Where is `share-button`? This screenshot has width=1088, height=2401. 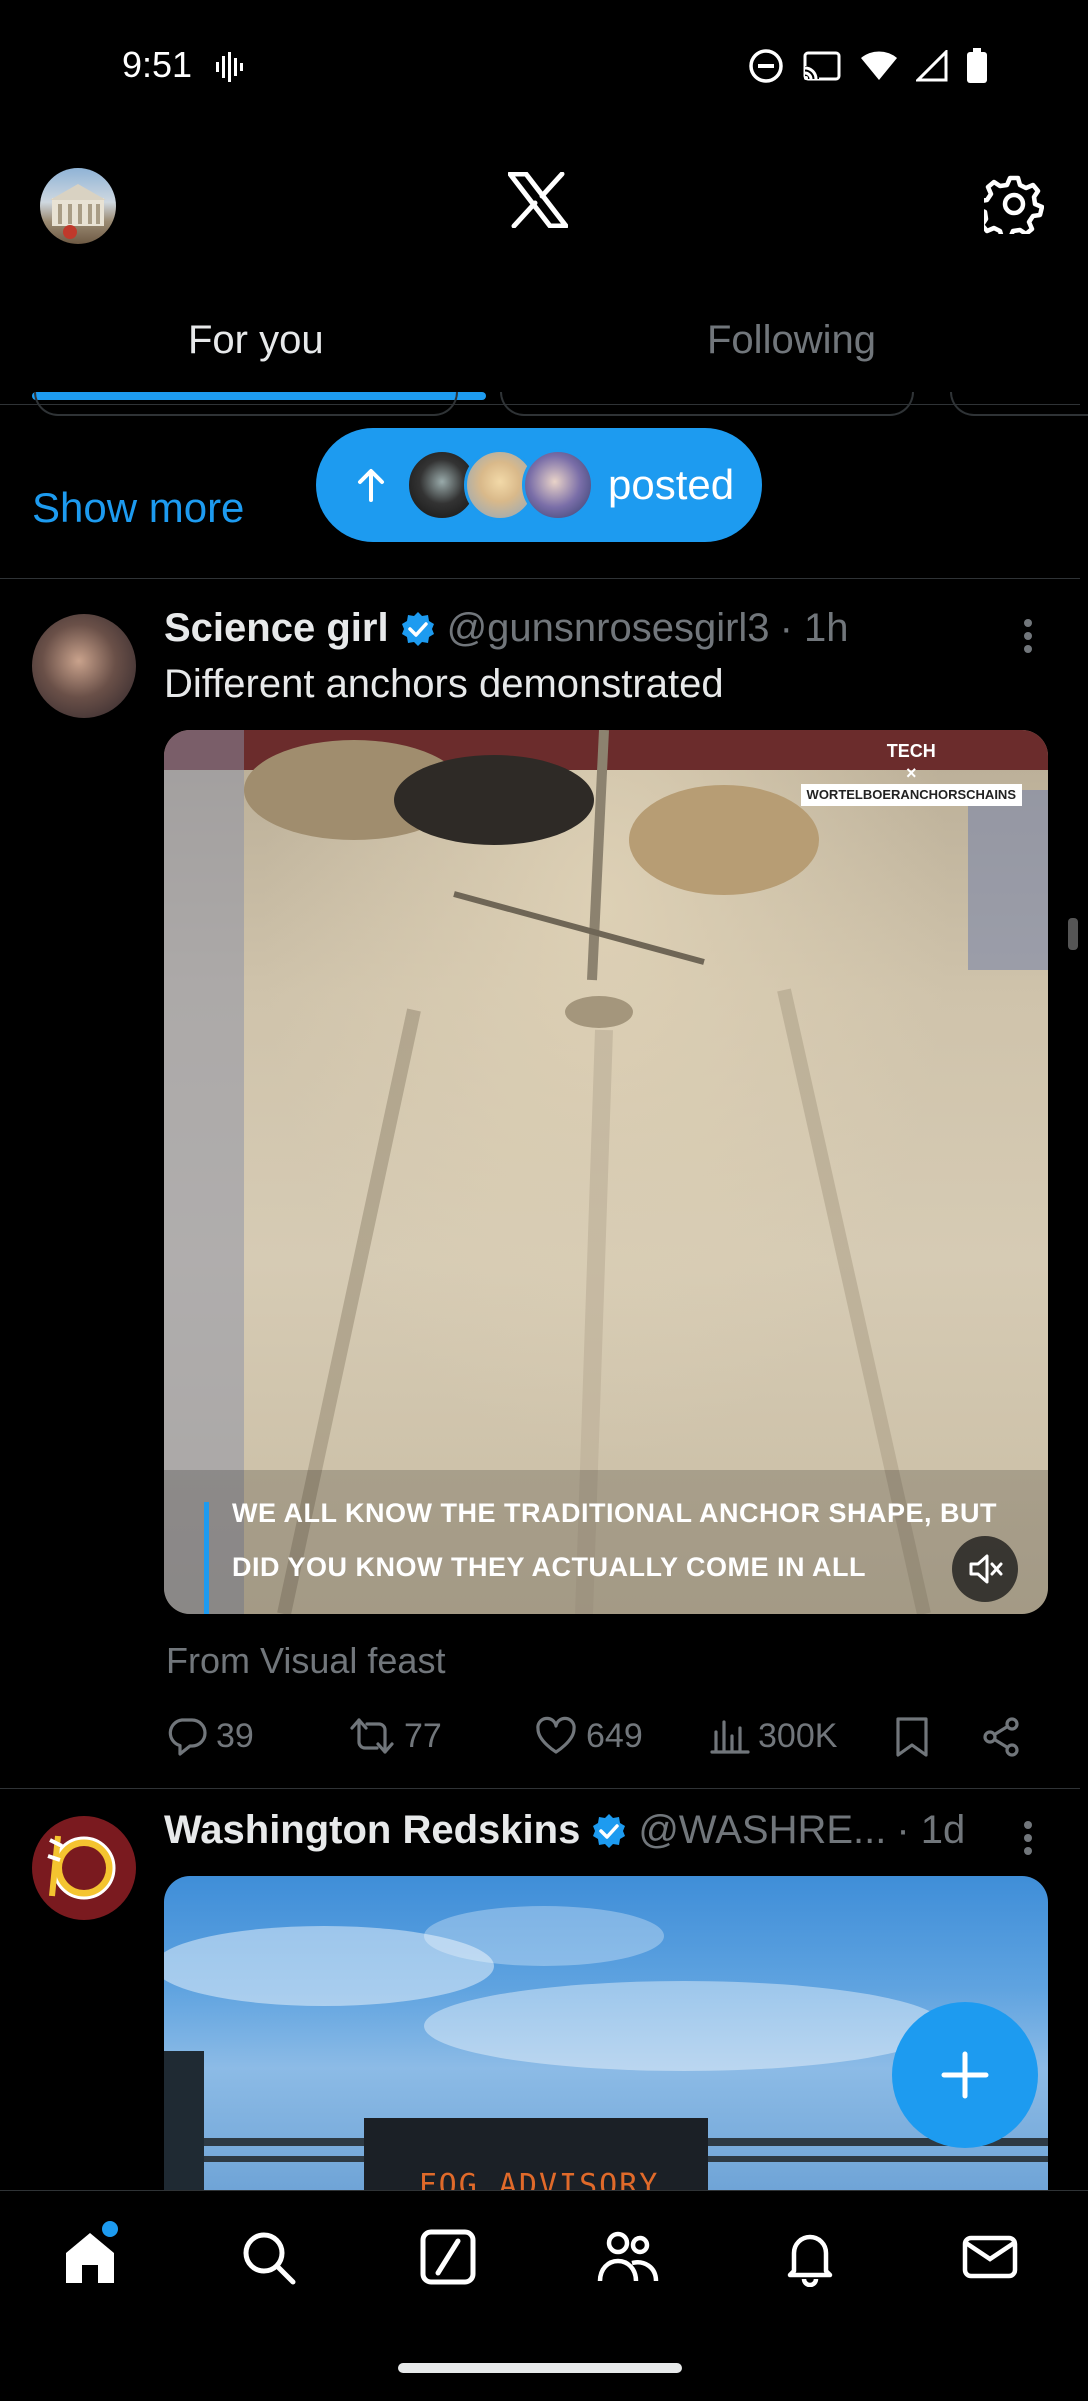
share-button is located at coordinates (1001, 1737).